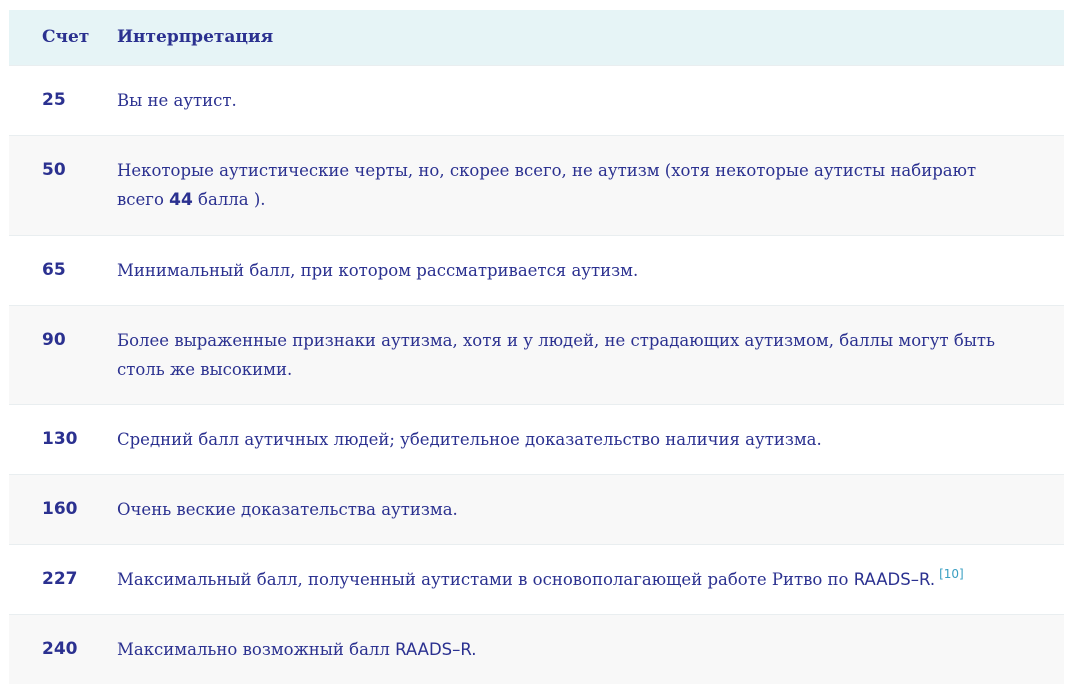 The height and width of the screenshot is (684, 1077). I want to click on score-cell: 25, so click(54, 99).